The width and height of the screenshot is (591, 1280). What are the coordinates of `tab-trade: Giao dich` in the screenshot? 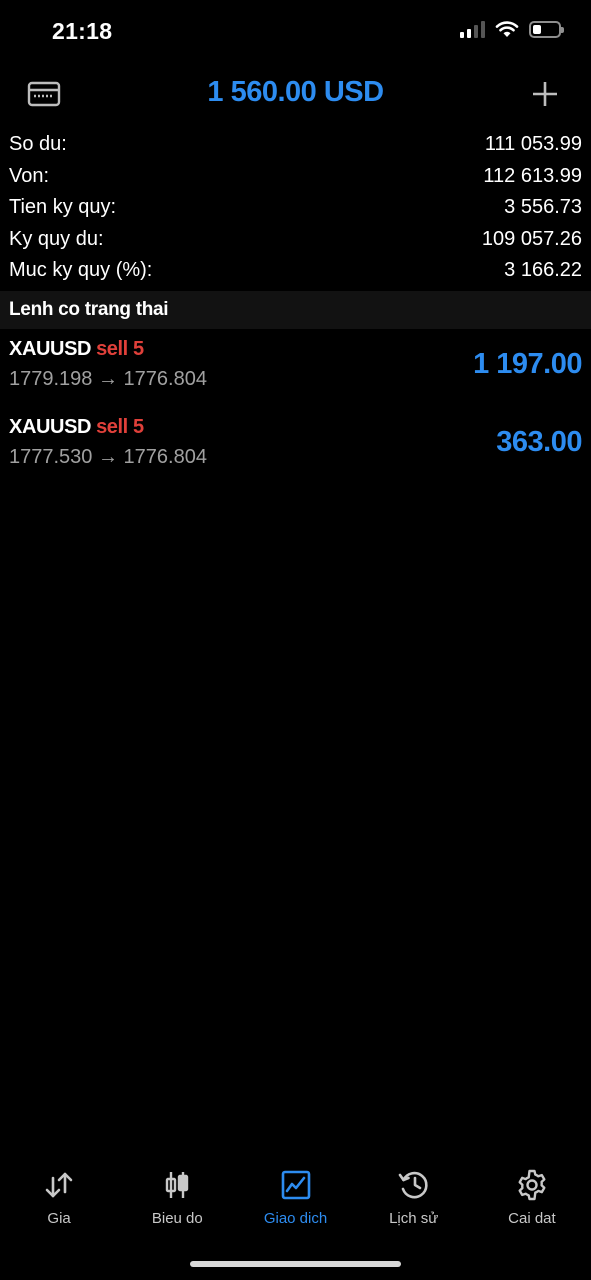 It's located at (295, 1203).